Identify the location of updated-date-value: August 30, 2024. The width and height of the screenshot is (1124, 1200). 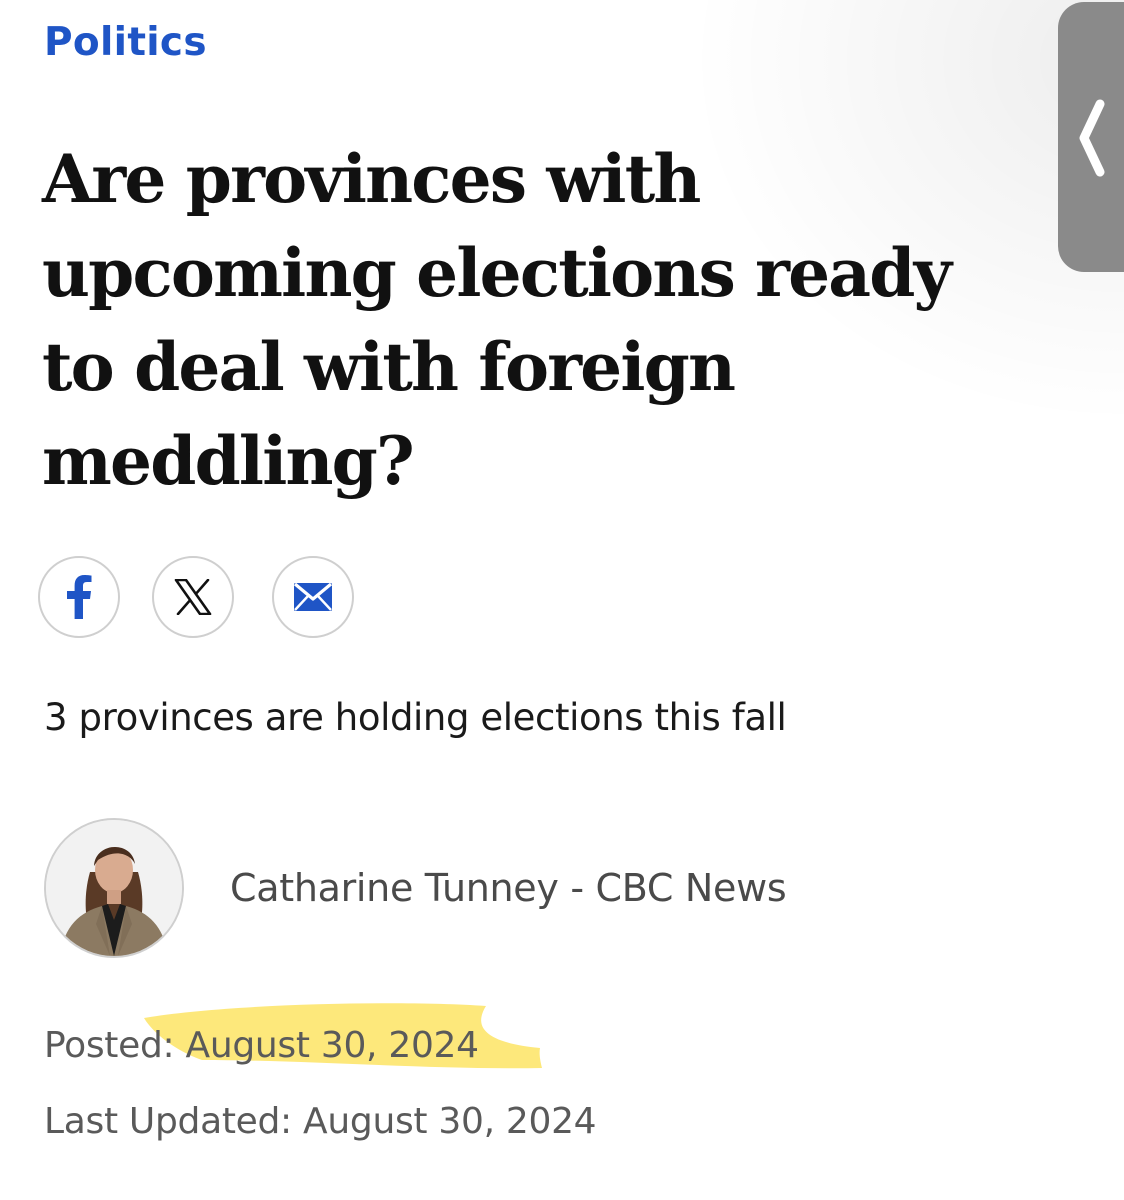
(450, 1121).